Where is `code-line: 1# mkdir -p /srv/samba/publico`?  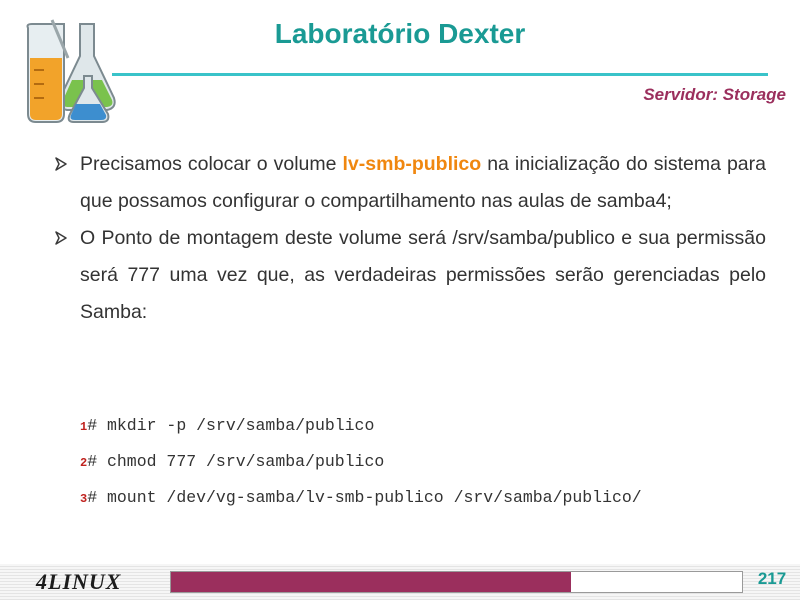
code-line: 1# mkdir -p /srv/samba/publico is located at coordinates (361, 430).